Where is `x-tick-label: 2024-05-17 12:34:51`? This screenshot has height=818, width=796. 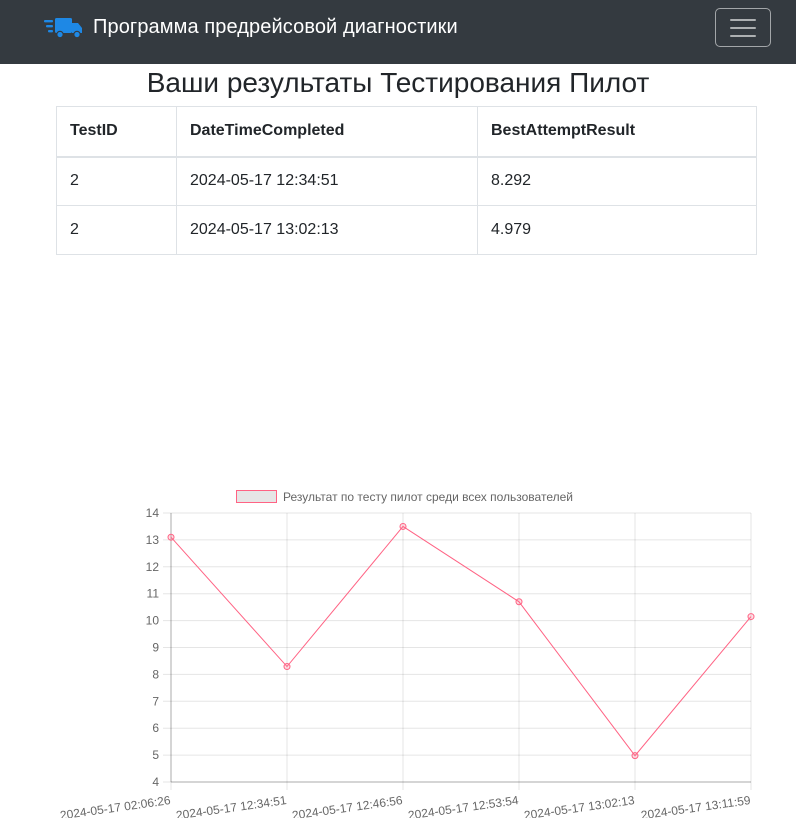 x-tick-label: 2024-05-17 12:34:51 is located at coordinates (231, 805).